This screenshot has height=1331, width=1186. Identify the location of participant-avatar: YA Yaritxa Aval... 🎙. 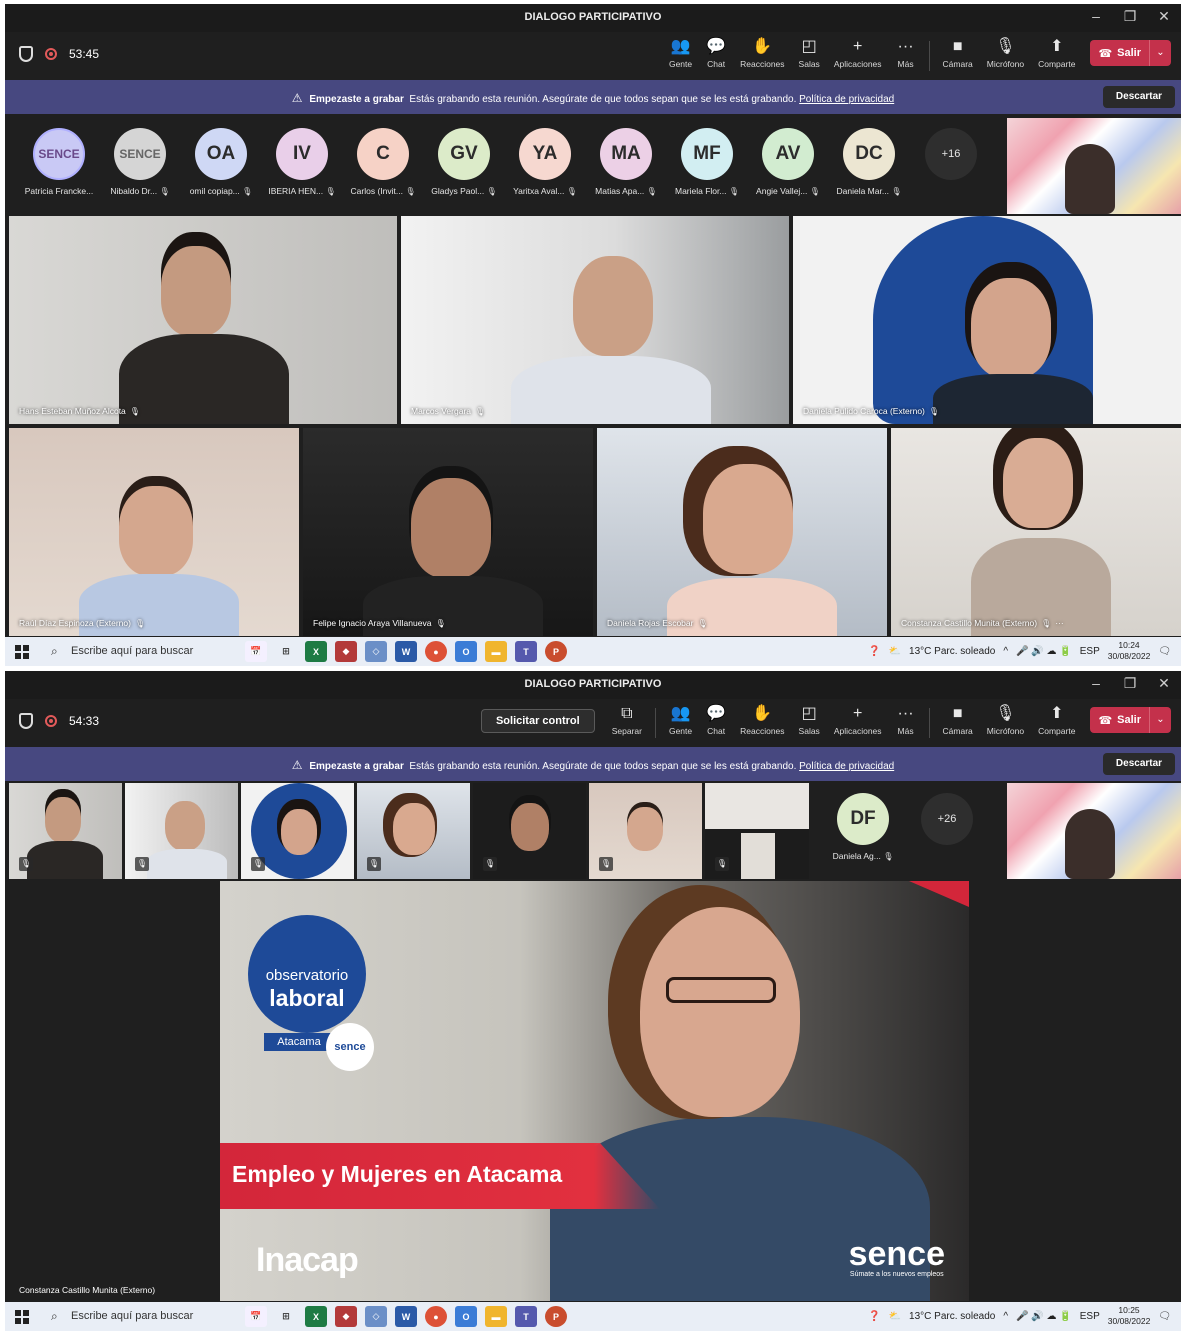
(545, 162).